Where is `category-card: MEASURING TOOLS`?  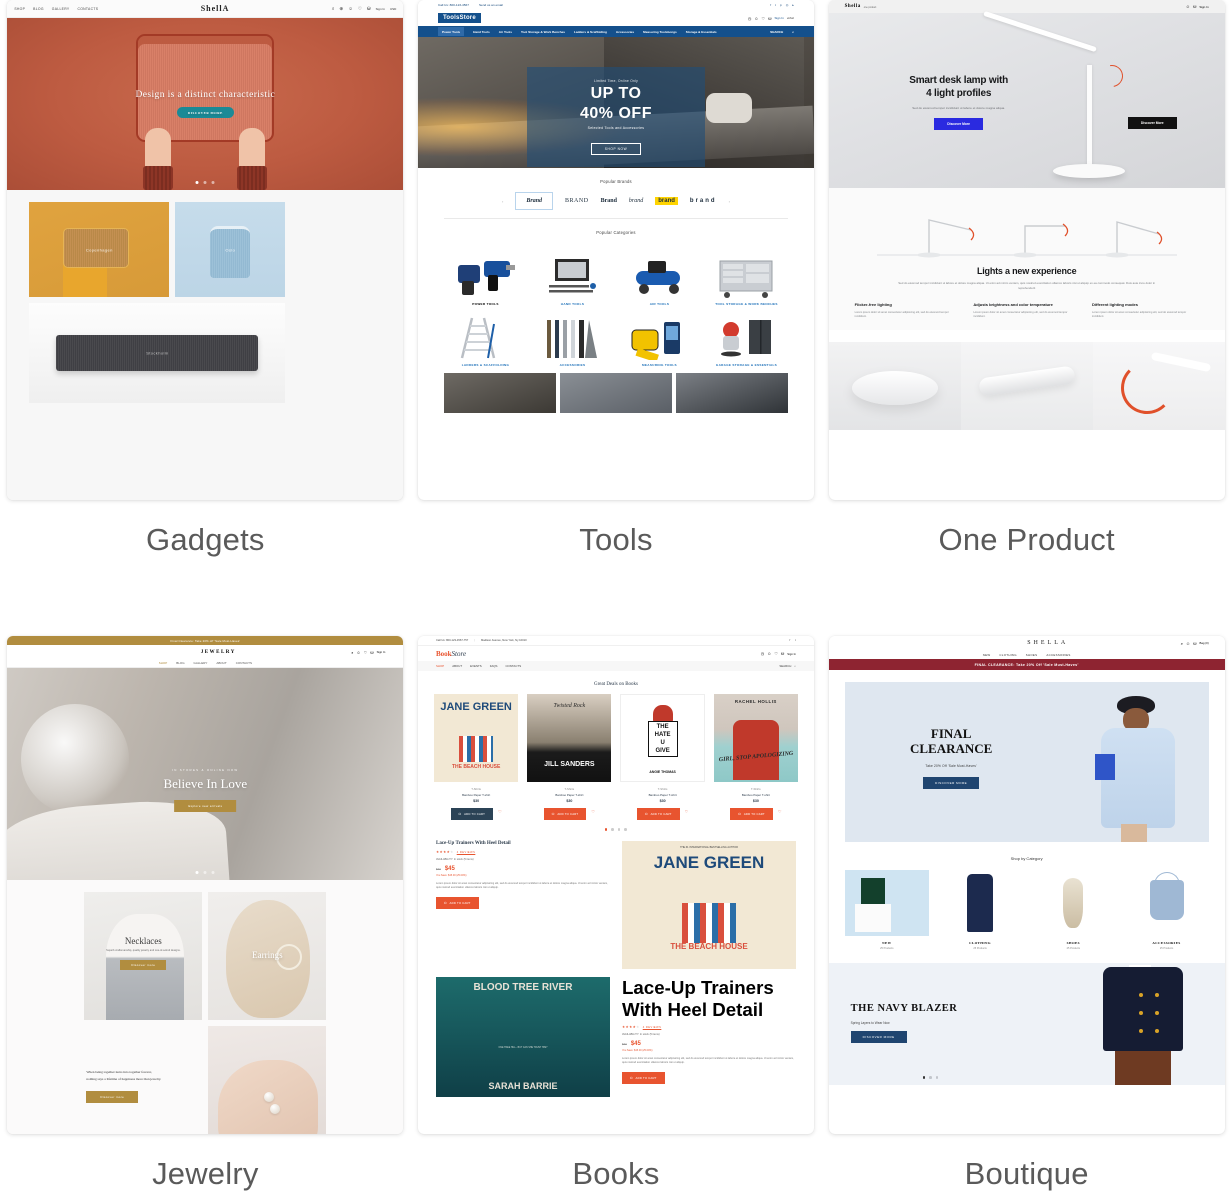 category-card: MEASURING TOOLS is located at coordinates (659, 340).